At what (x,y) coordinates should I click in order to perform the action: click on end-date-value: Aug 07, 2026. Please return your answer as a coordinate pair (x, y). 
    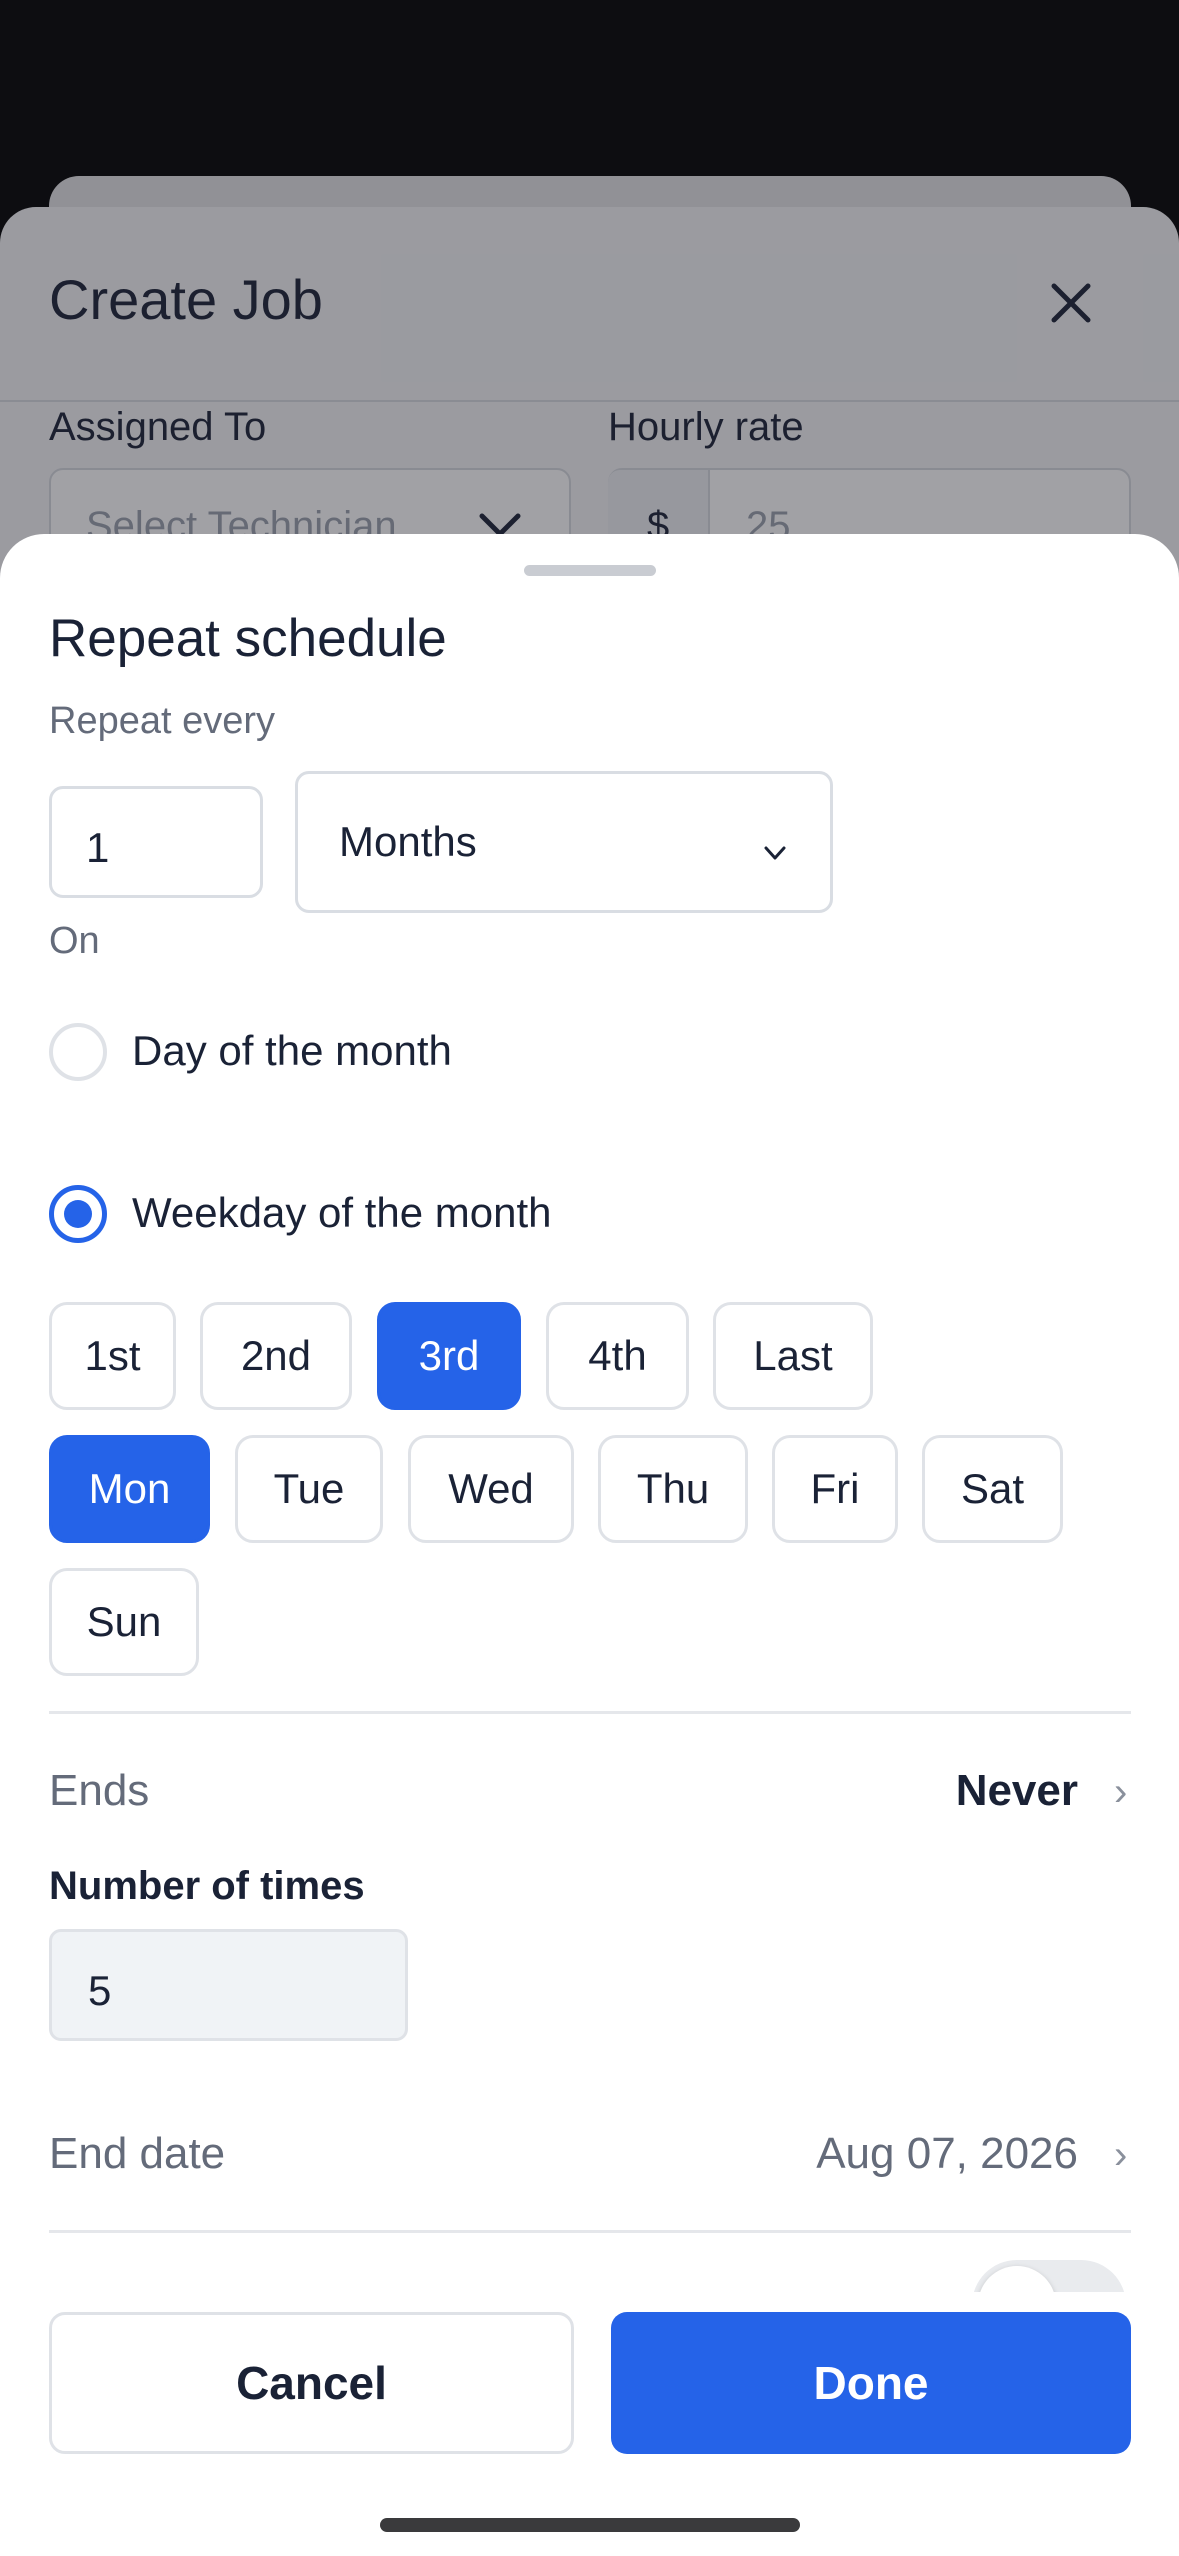
    Looking at the image, I should click on (947, 2154).